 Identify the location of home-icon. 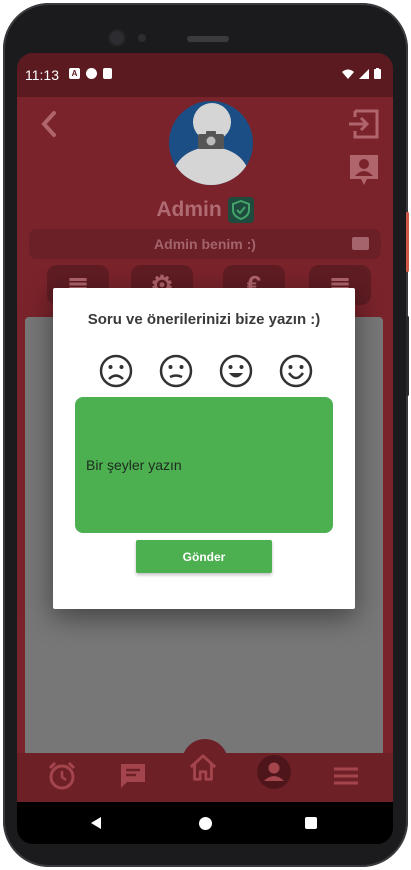
(203, 768).